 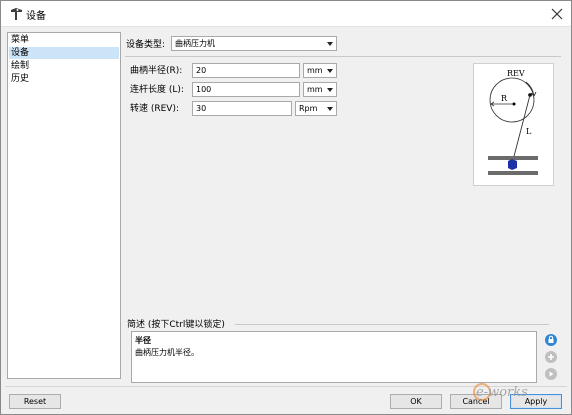 I want to click on device-type-select: 曲柄压力机, so click(x=254, y=43).